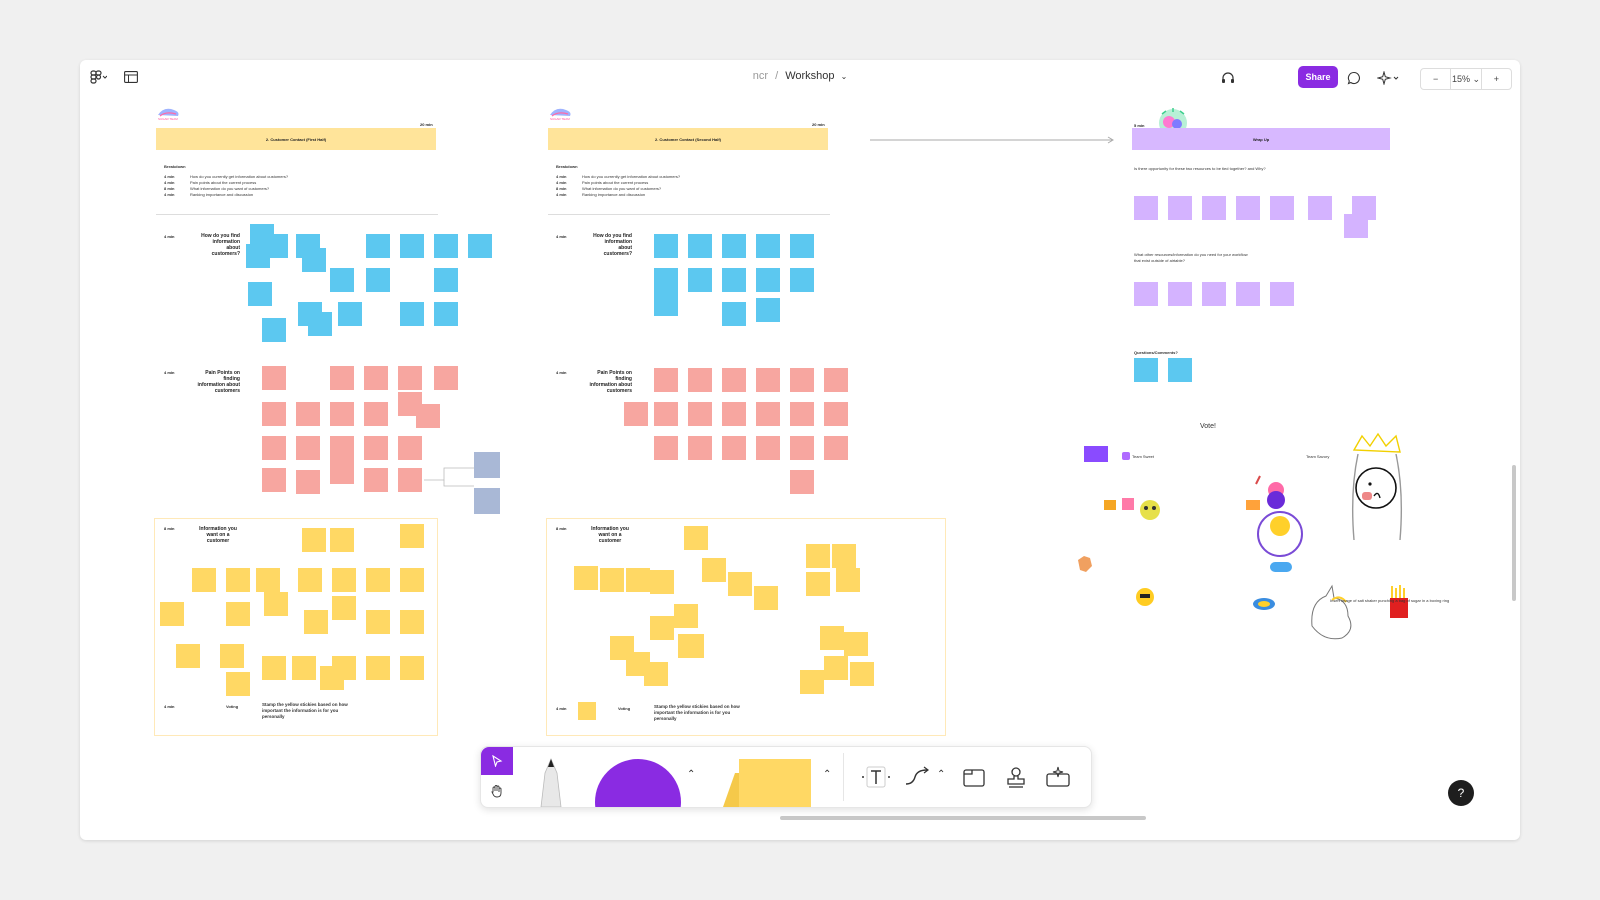  I want to click on connector-tool-button, so click(918, 777).